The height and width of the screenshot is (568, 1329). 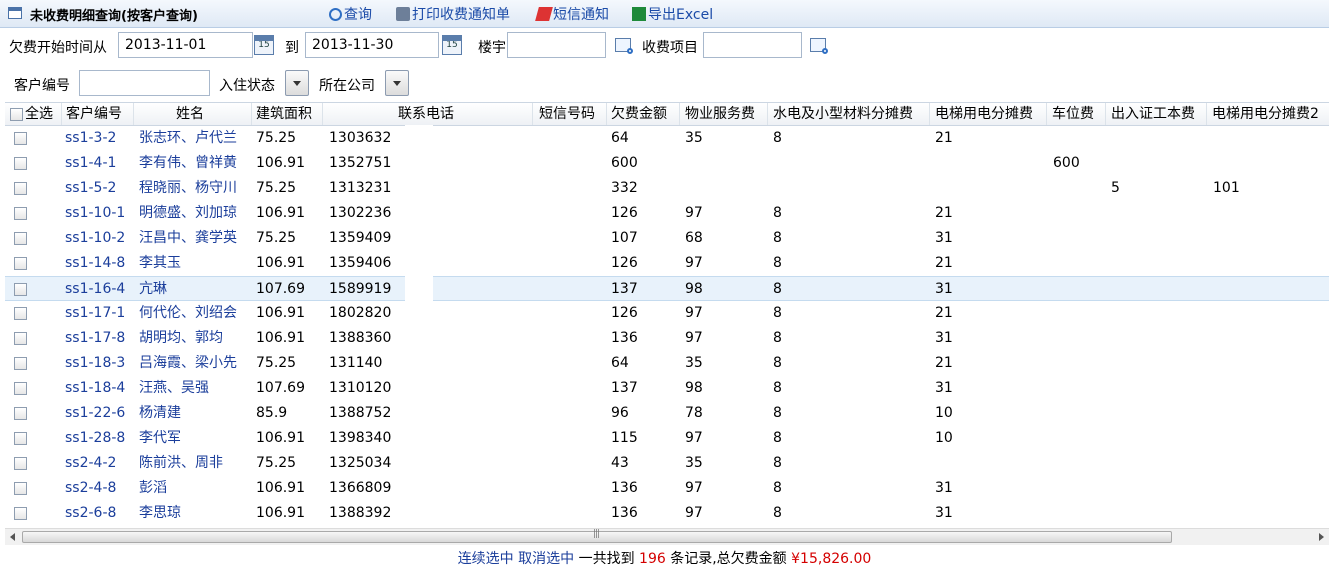 What do you see at coordinates (193, 114) in the screenshot?
I see `header-name: 姓名` at bounding box center [193, 114].